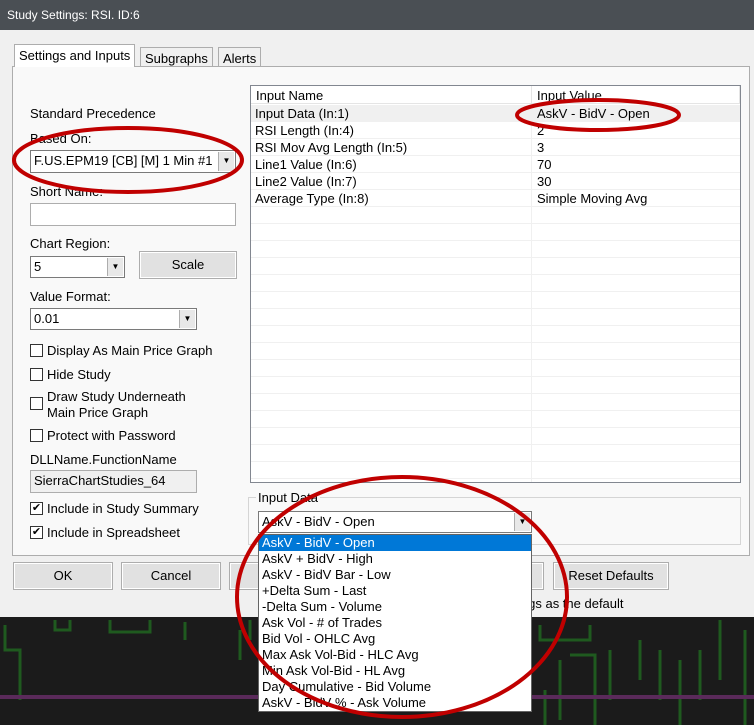 The height and width of the screenshot is (725, 754). What do you see at coordinates (36, 508) in the screenshot?
I see `include-summary-checkbox: ✔` at bounding box center [36, 508].